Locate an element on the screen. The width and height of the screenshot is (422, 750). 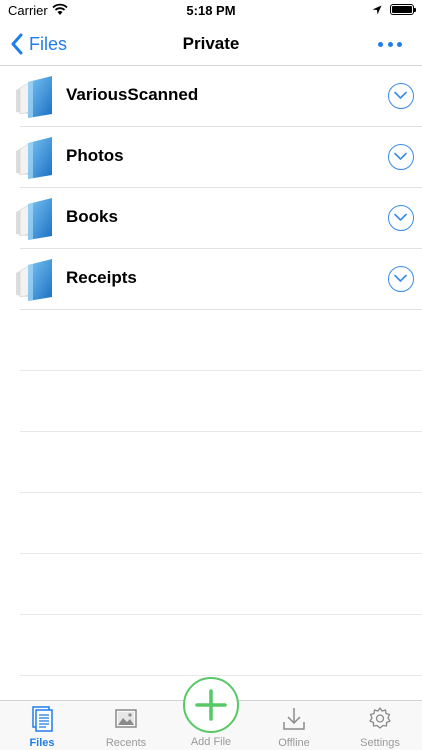
tab-settings: Settings is located at coordinates (380, 725).